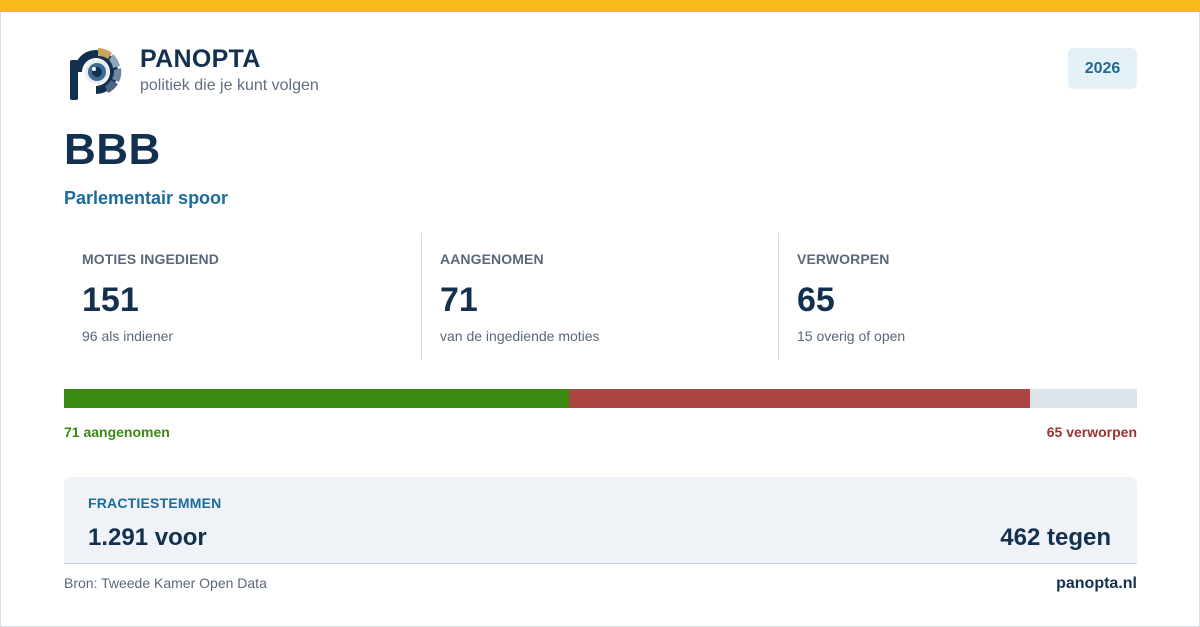 This screenshot has height=627, width=1200. I want to click on votes-for: 1.291 voor, so click(147, 537).